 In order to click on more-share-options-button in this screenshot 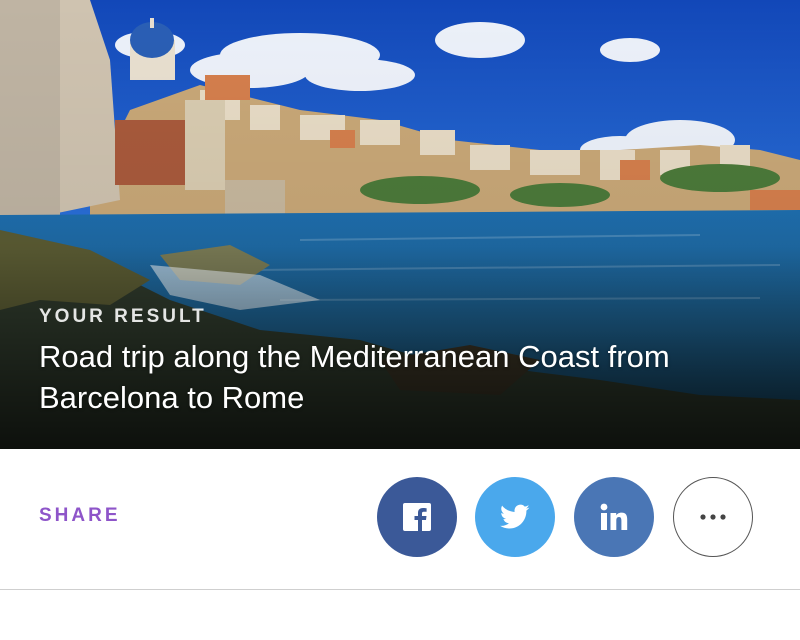, I will do `click(713, 517)`.